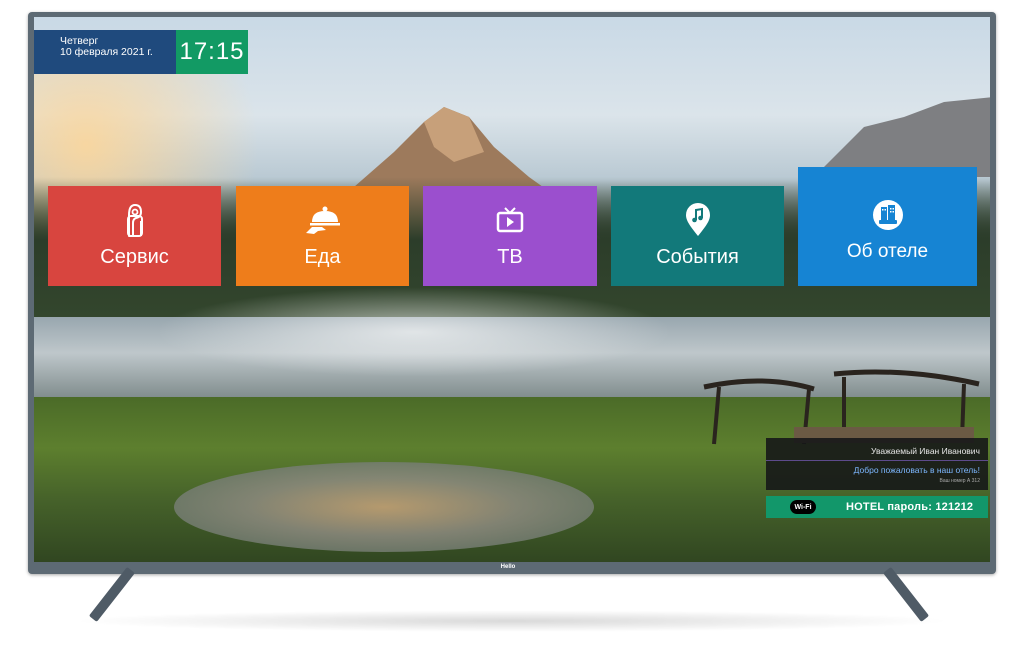  I want to click on tile-food: Еда, so click(322, 236).